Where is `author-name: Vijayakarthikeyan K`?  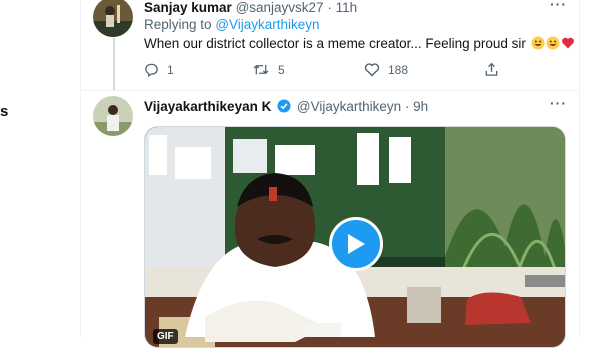 author-name: Vijayakarthikeyan K is located at coordinates (207, 106).